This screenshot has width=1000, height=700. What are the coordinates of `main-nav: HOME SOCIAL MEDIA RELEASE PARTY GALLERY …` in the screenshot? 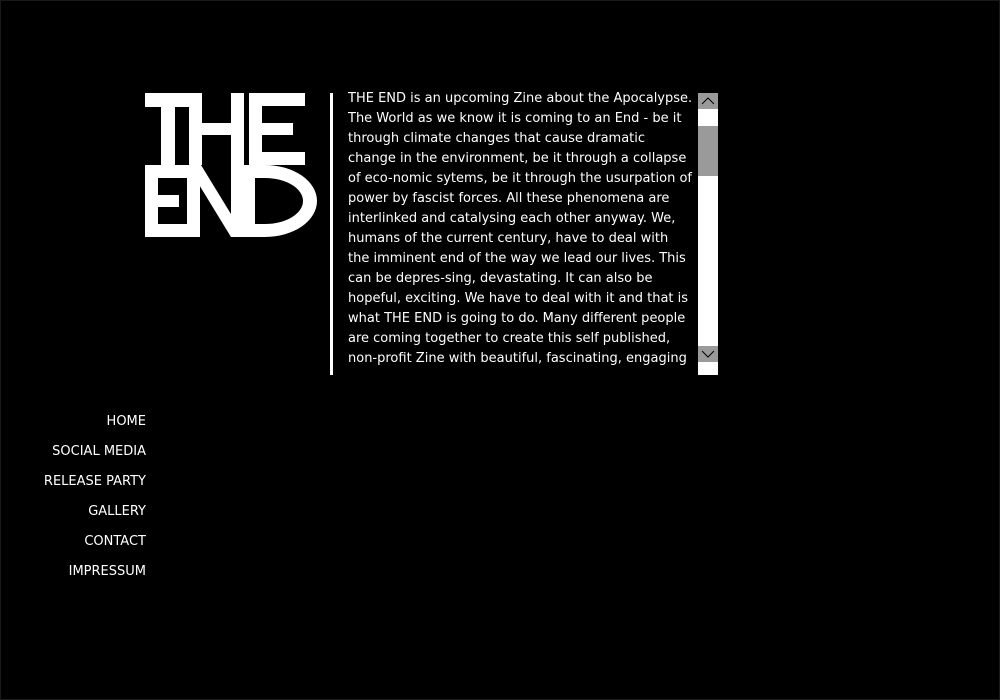 It's located at (88, 502).